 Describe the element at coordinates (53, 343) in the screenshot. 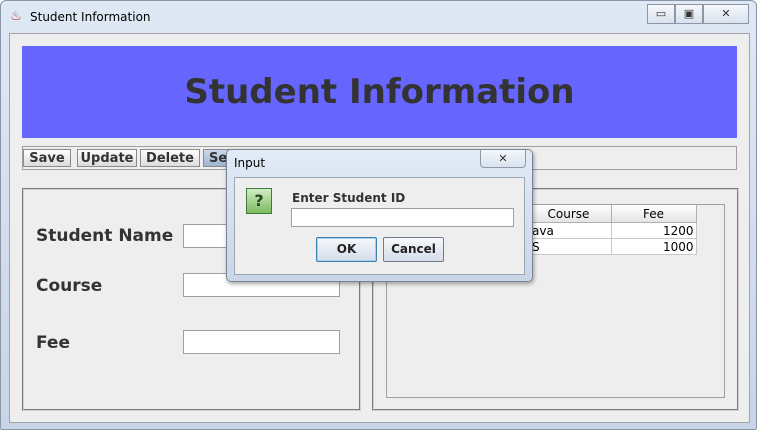

I see `fee-label: Fee` at that location.